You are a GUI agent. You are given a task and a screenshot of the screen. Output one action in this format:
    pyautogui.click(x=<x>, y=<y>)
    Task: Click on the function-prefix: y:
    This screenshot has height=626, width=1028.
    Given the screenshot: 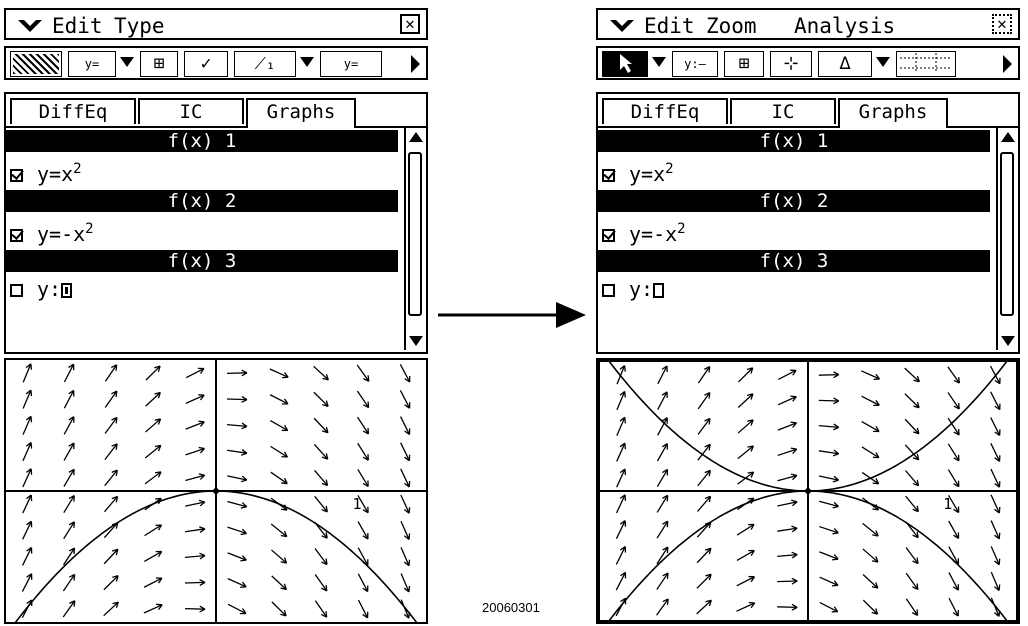 What is the action you would take?
    pyautogui.click(x=49, y=289)
    